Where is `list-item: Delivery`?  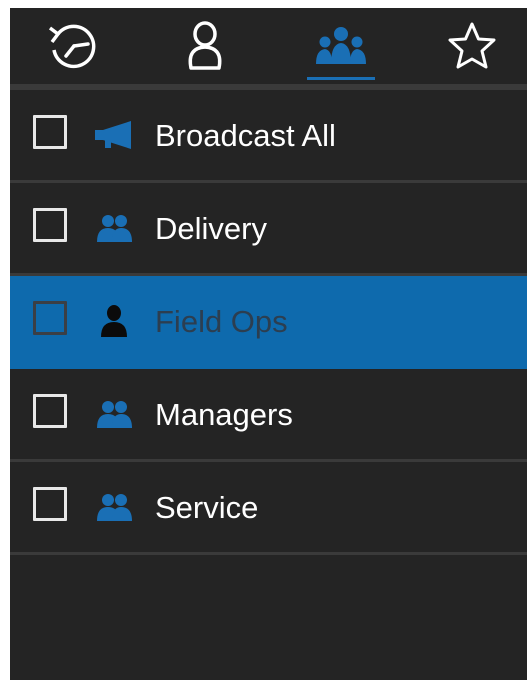 list-item: Delivery is located at coordinates (268, 229).